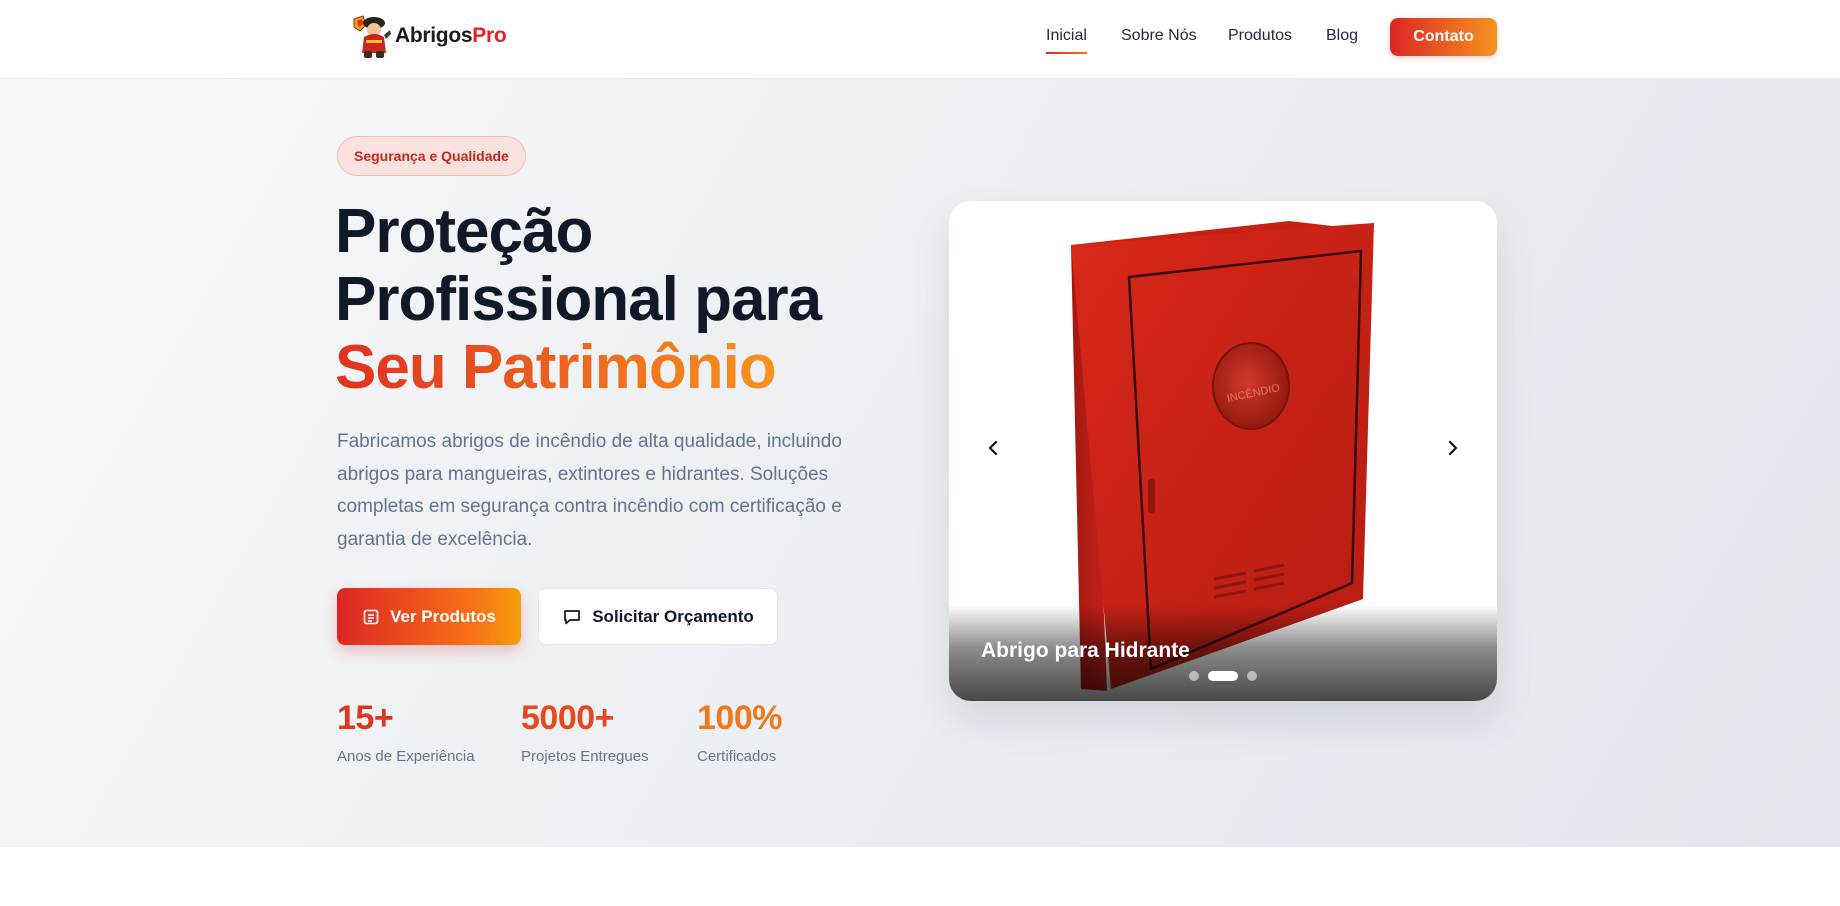 This screenshot has width=1840, height=906. Describe the element at coordinates (451, 35) in the screenshot. I see `brand-name: AbrigosPro` at that location.